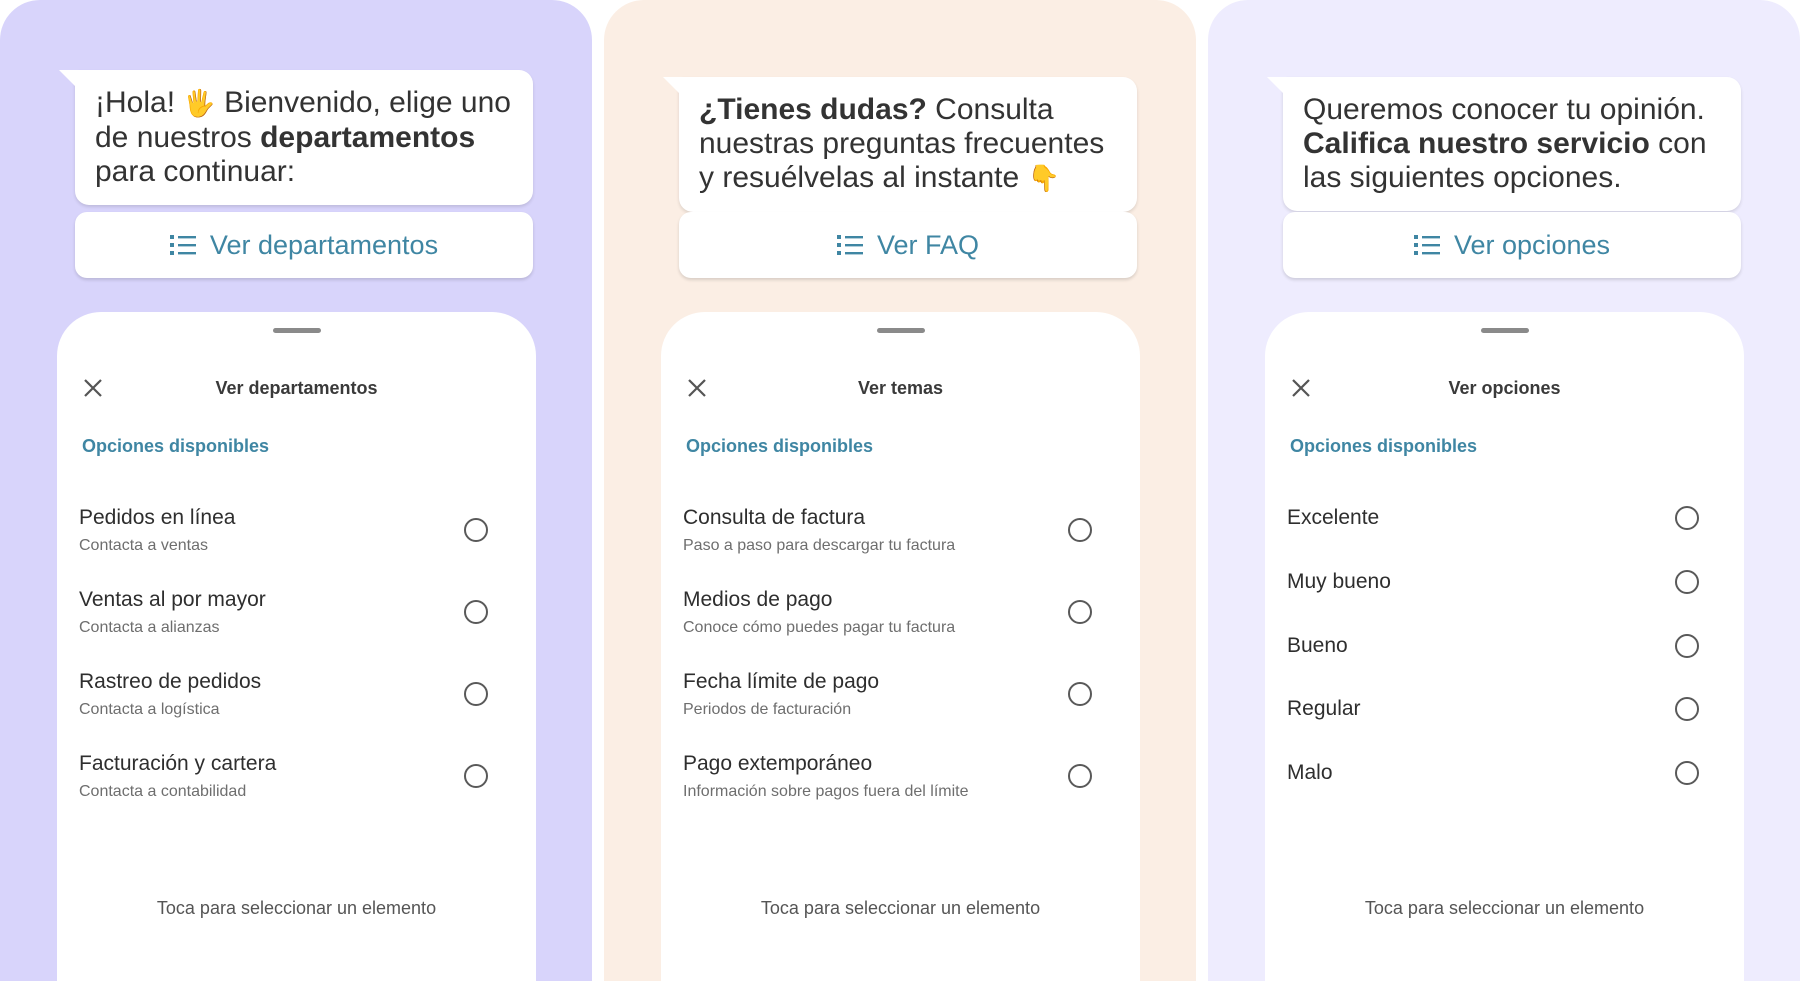 This screenshot has height=981, width=1800. I want to click on item-title: Medios de pago, so click(758, 599).